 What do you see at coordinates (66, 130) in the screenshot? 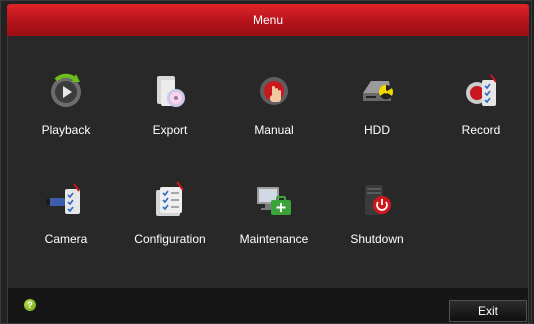
I see `menu-item-label: Playback` at bounding box center [66, 130].